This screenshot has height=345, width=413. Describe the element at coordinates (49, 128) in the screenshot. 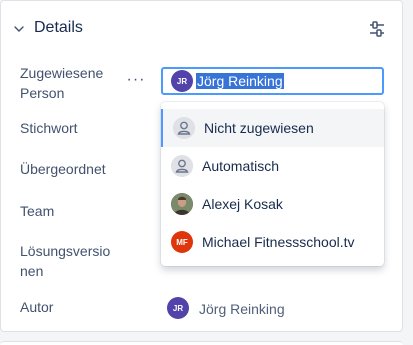

I see `keyword-label: Stichwort` at that location.